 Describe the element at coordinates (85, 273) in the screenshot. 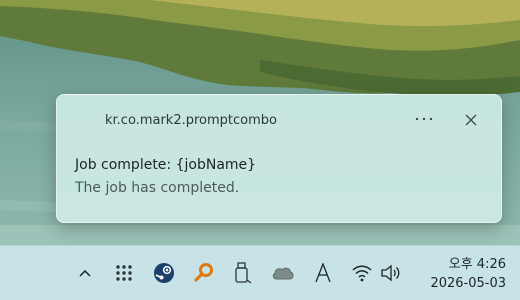

I see `chevron-up-icon` at that location.